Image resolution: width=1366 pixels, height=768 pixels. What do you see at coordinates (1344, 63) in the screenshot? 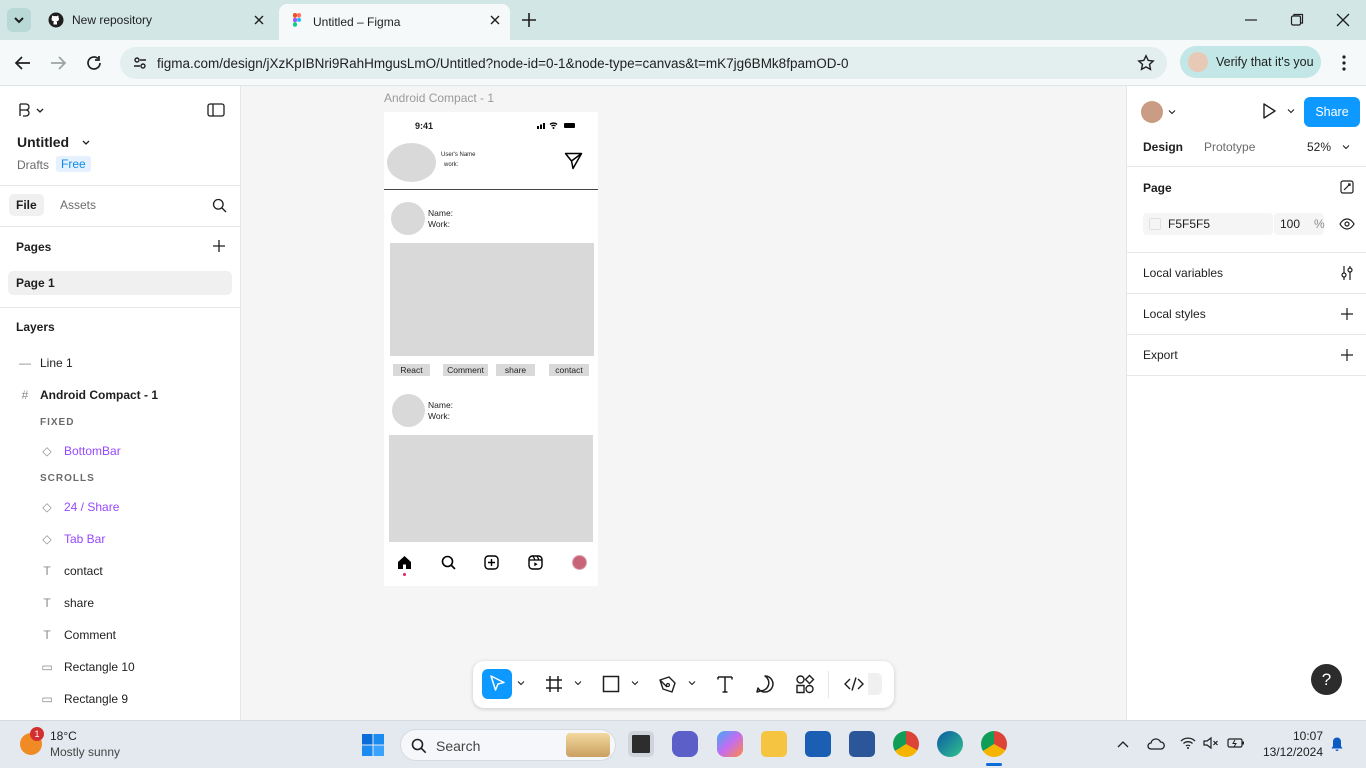
I see `more-vert-icon` at bounding box center [1344, 63].